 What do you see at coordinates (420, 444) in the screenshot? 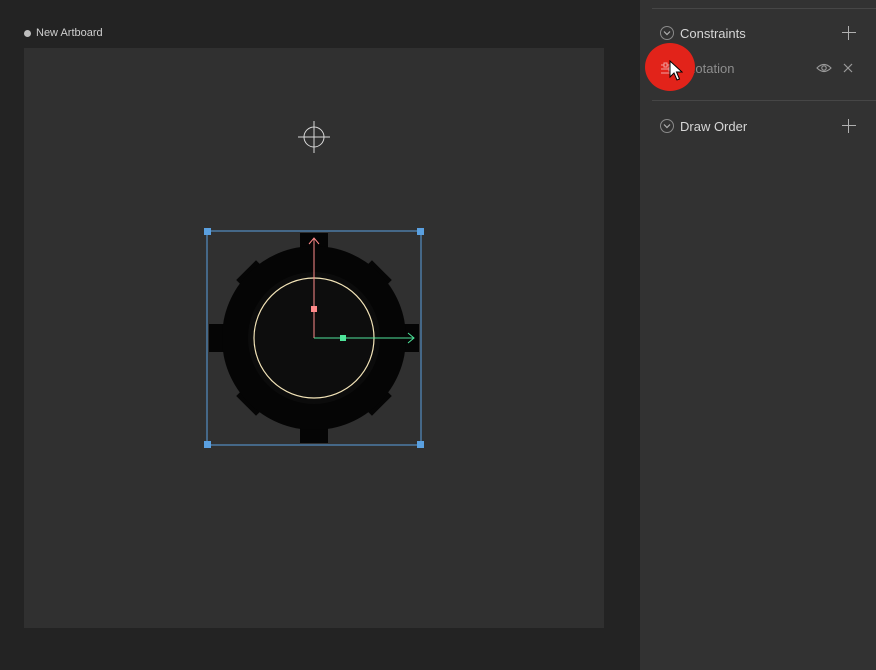
I see `selection-handle-bottom-right` at bounding box center [420, 444].